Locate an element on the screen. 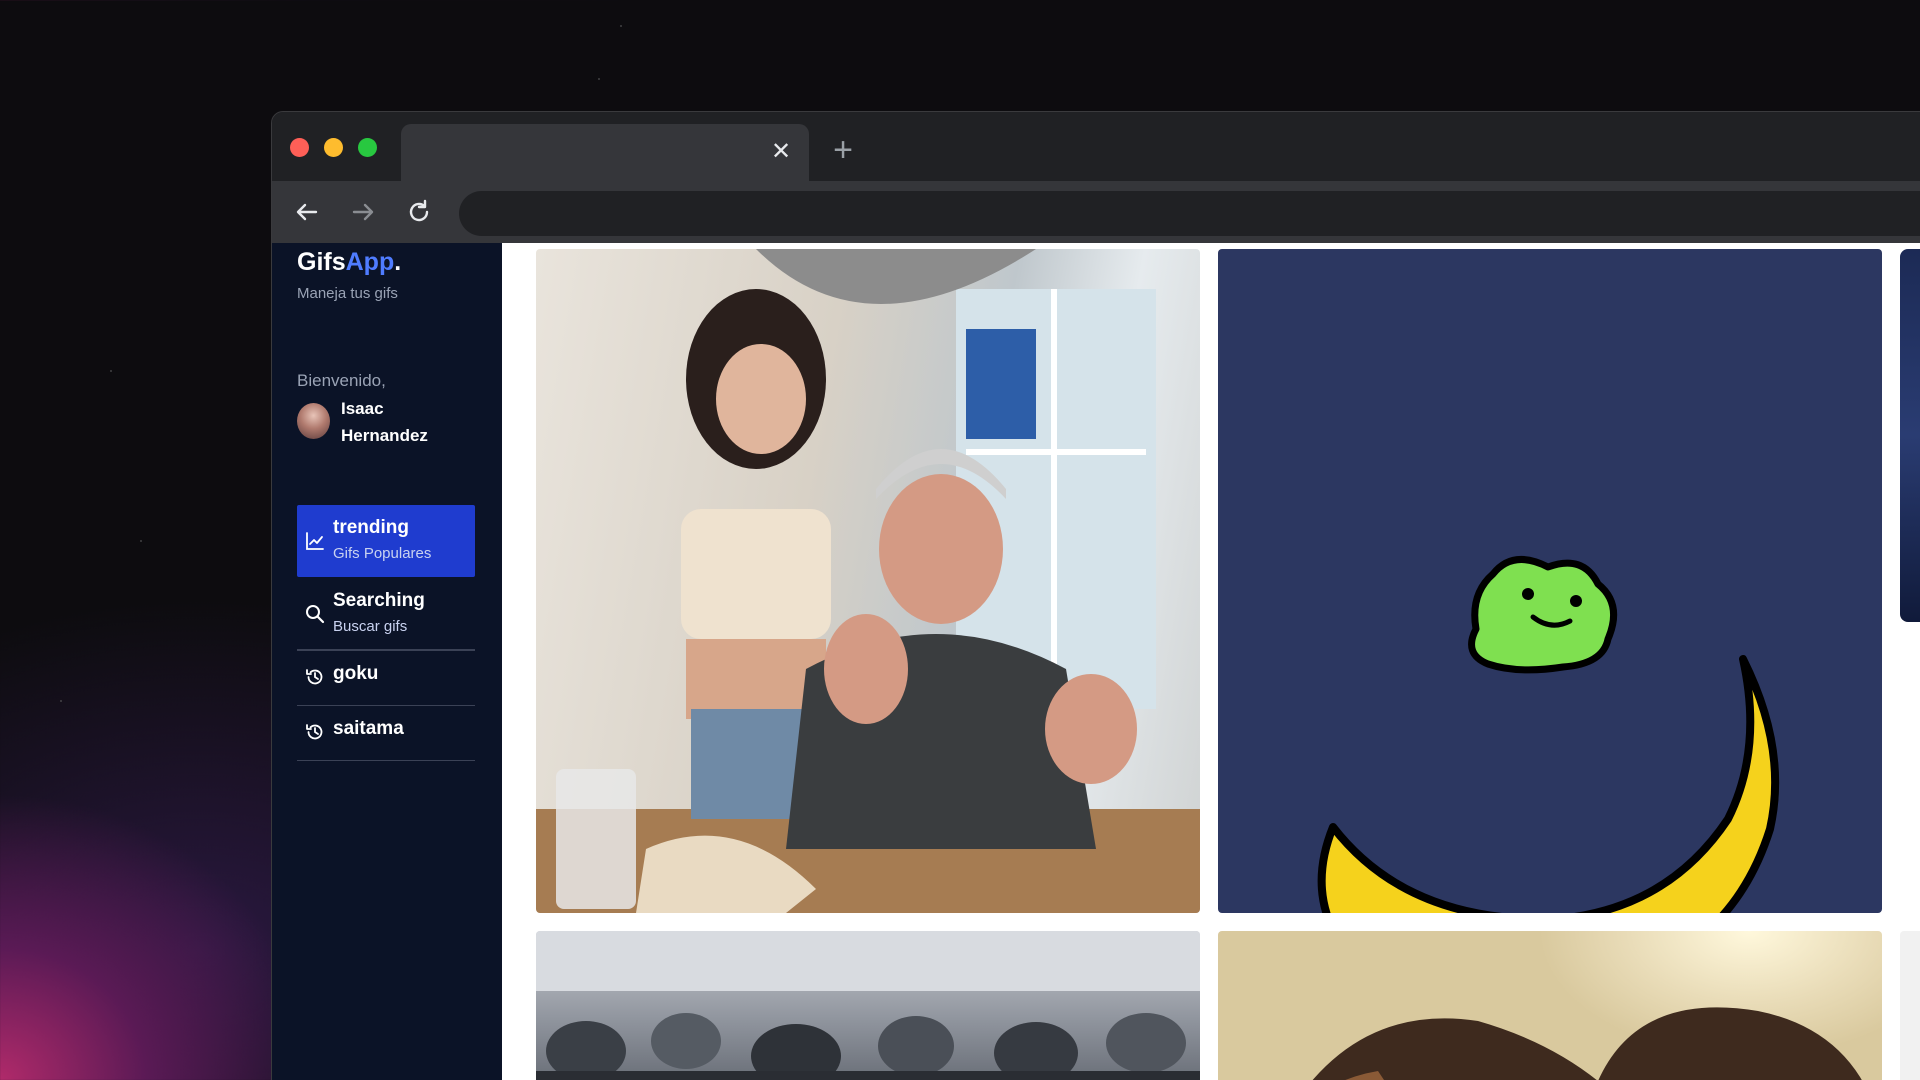 This screenshot has height=1080, width=1920. app-logo: GifsApp. is located at coordinates (349, 262).